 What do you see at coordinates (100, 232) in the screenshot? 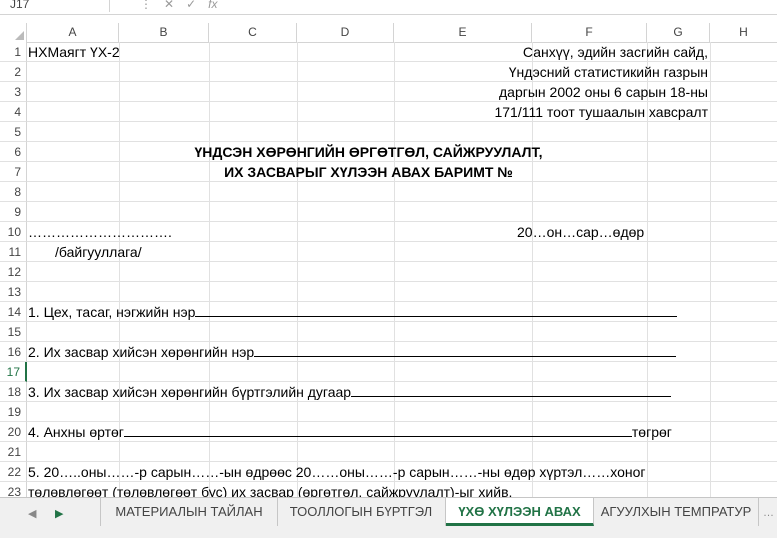
I see `cell-a10: ………………………….` at bounding box center [100, 232].